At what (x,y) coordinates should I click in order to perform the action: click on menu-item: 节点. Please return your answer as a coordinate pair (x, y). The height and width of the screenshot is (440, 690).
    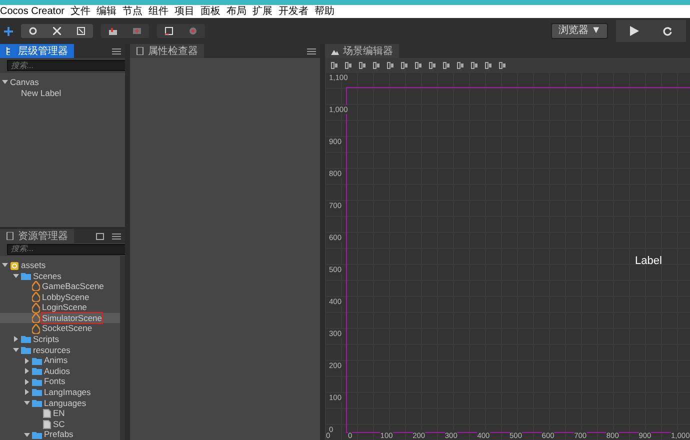
    Looking at the image, I should click on (132, 11).